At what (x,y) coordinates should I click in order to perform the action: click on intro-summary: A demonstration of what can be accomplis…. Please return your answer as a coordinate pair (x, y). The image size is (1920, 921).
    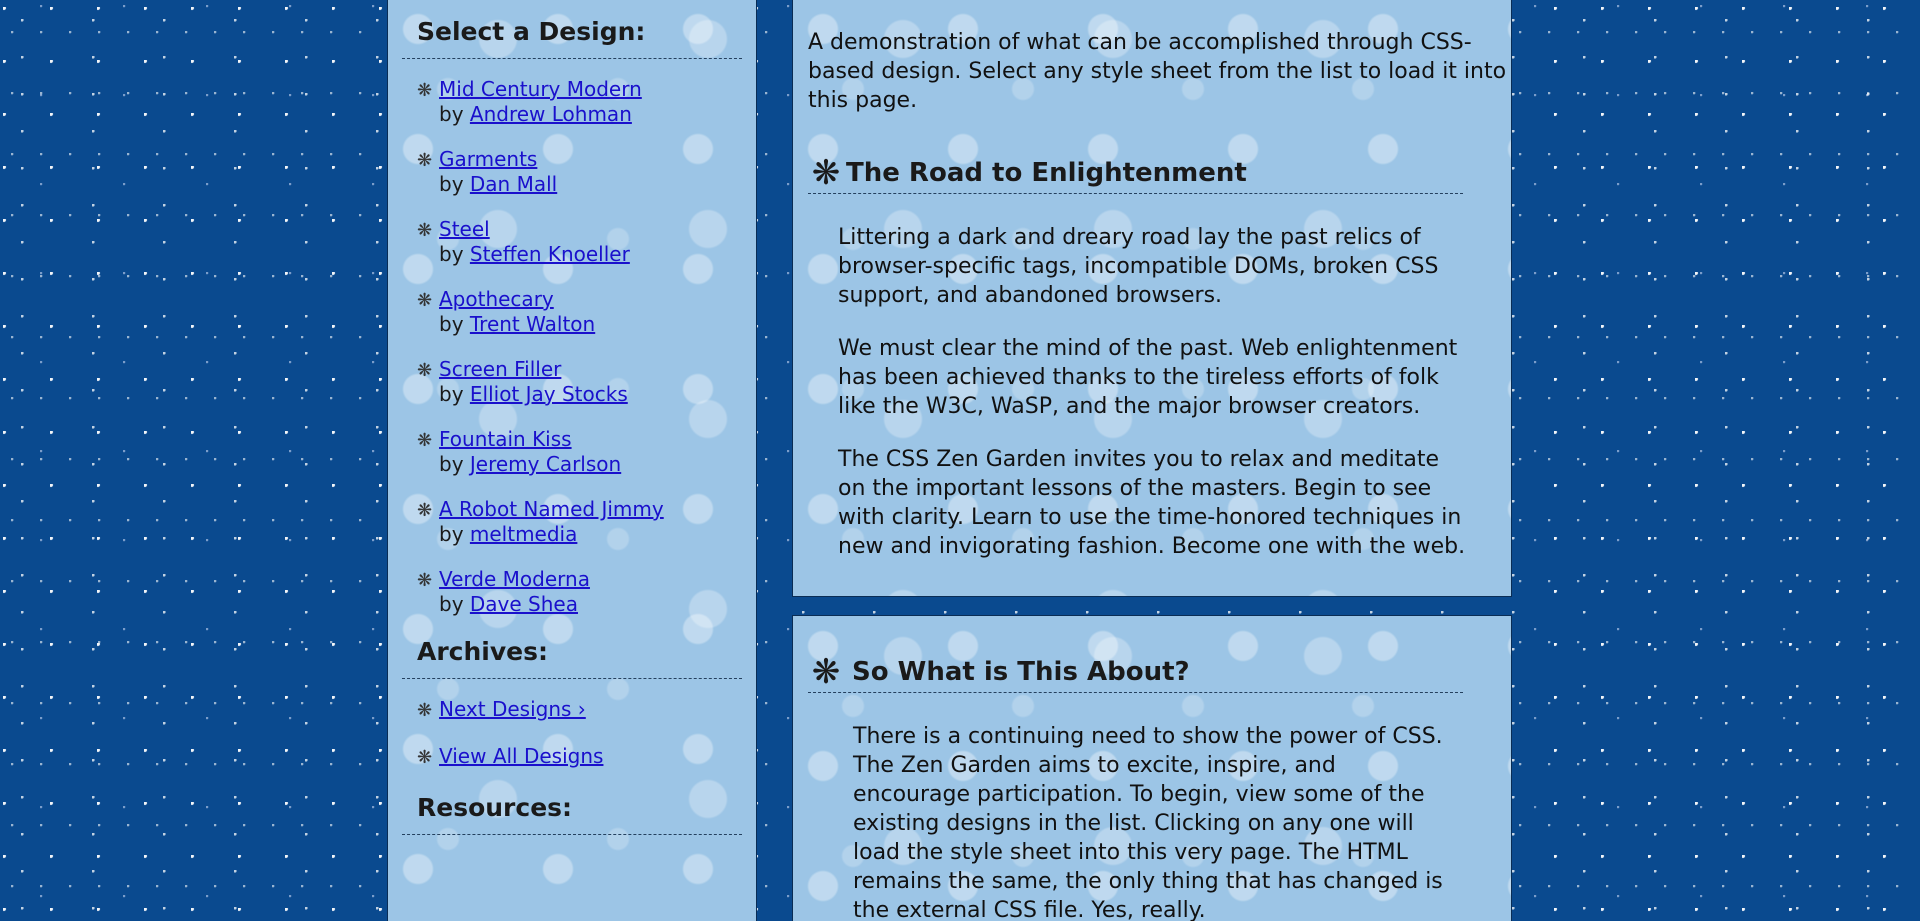
    Looking at the image, I should click on (1157, 71).